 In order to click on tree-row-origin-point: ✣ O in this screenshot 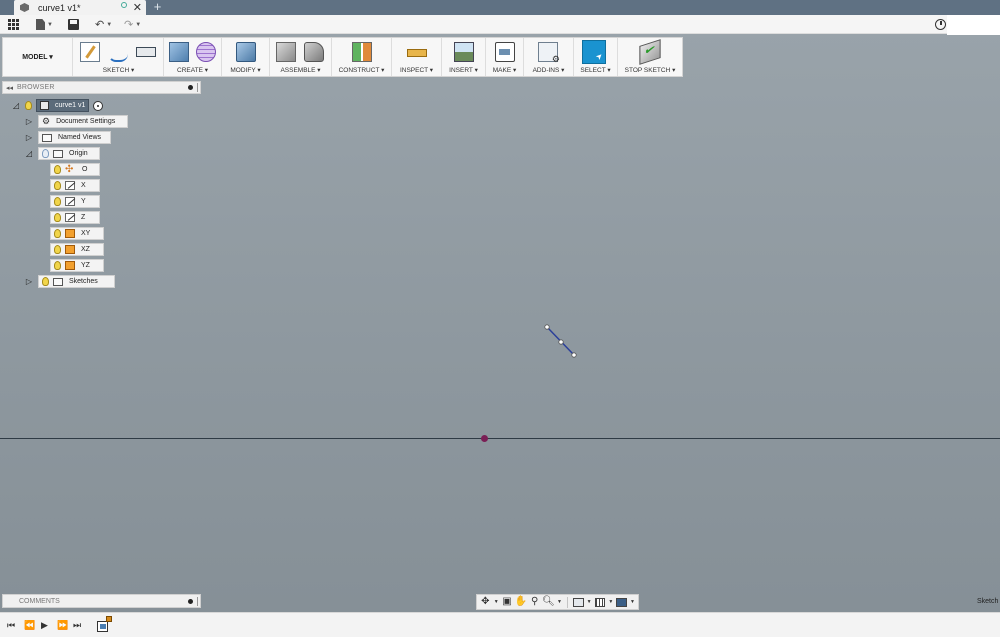, I will do `click(75, 169)`.